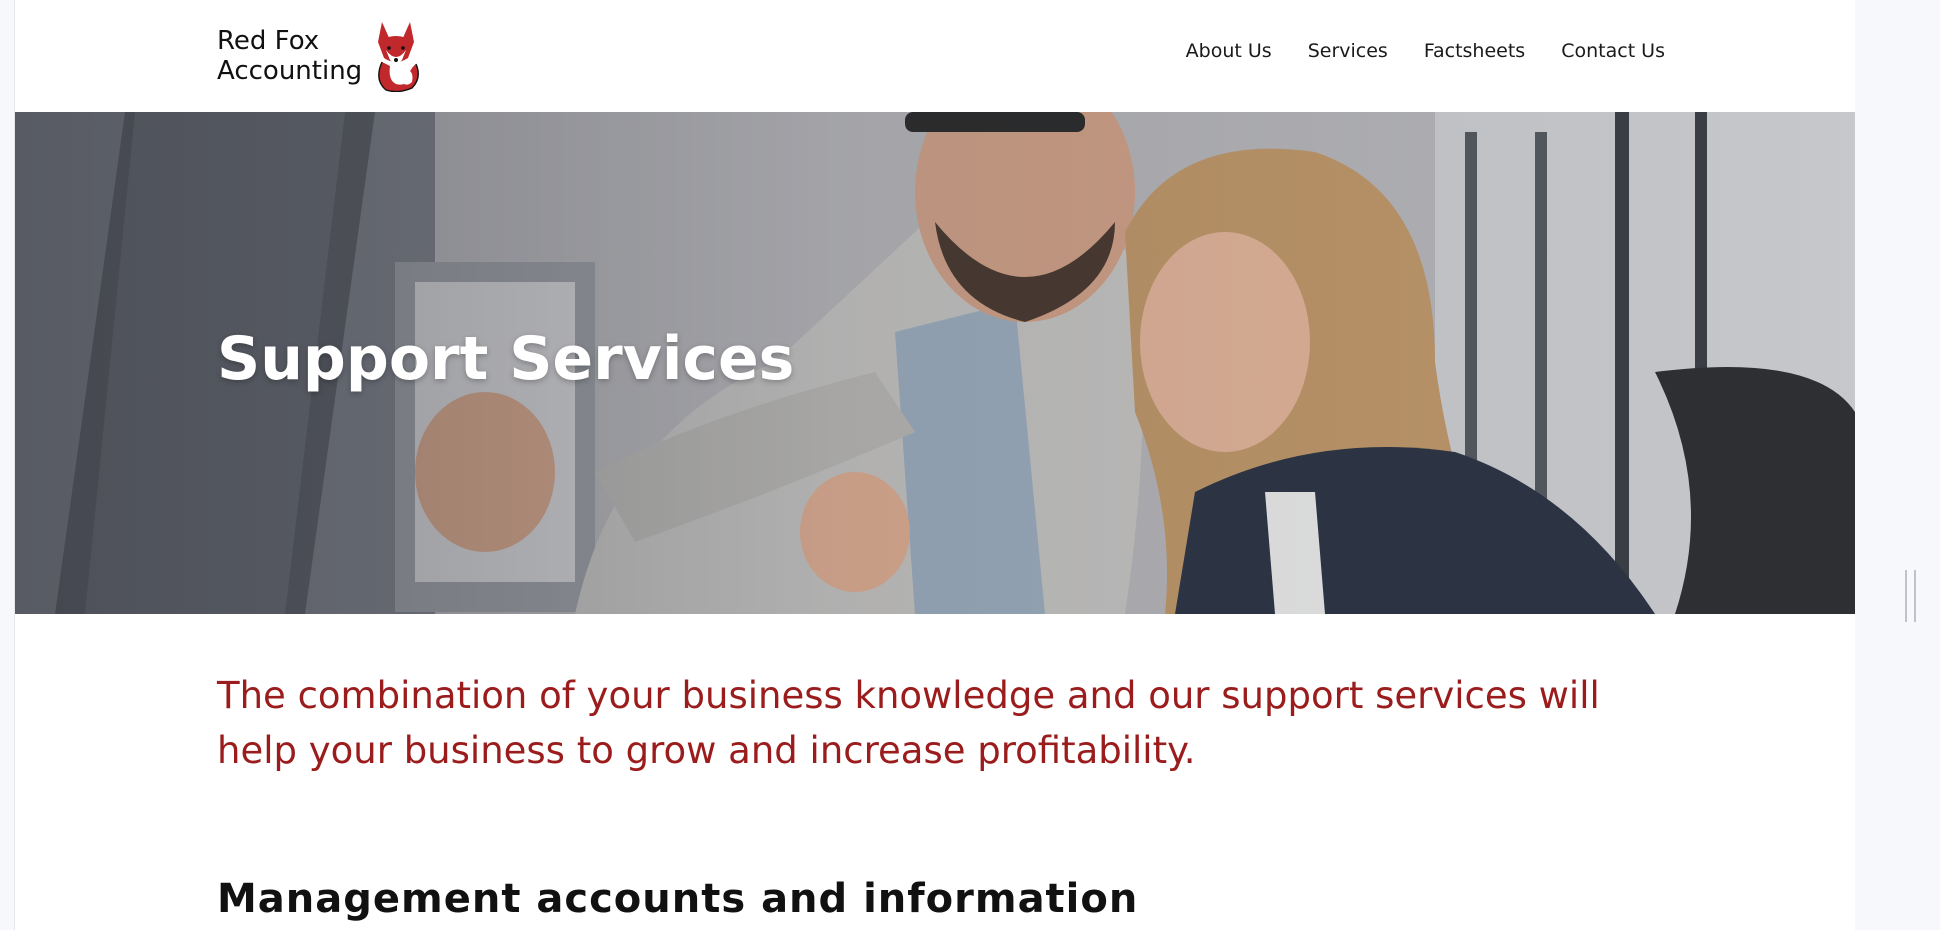  Describe the element at coordinates (1613, 51) in the screenshot. I see `nav-contact-us: Contact Us` at that location.